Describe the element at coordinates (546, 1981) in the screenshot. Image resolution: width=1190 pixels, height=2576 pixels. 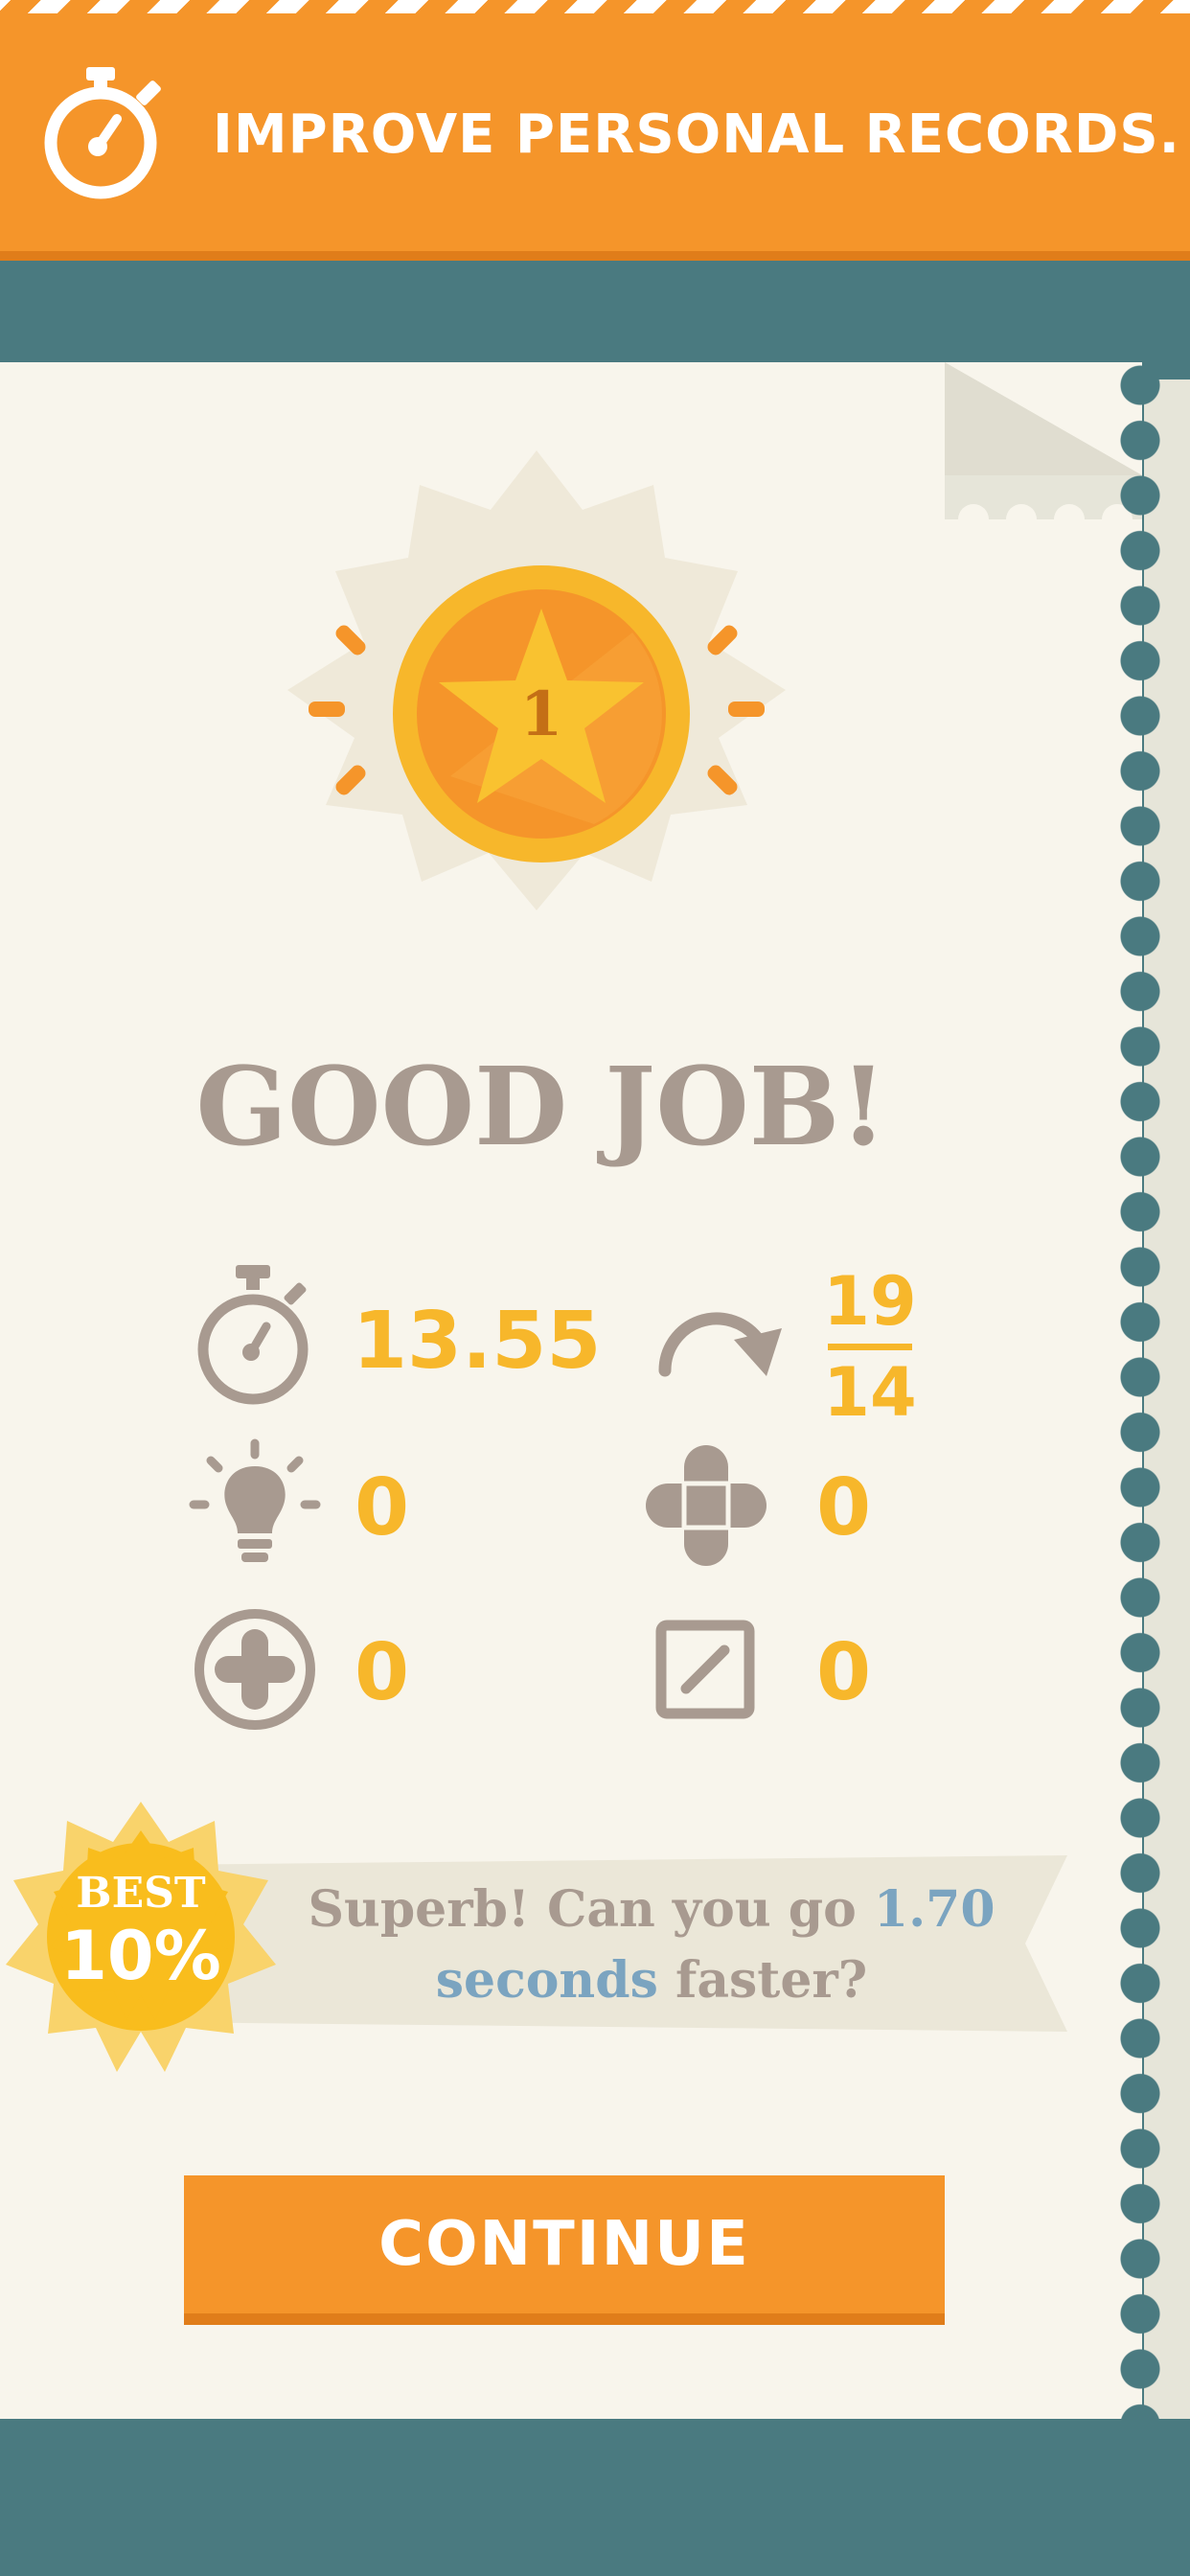
I see `message-seconds: seconds` at that location.